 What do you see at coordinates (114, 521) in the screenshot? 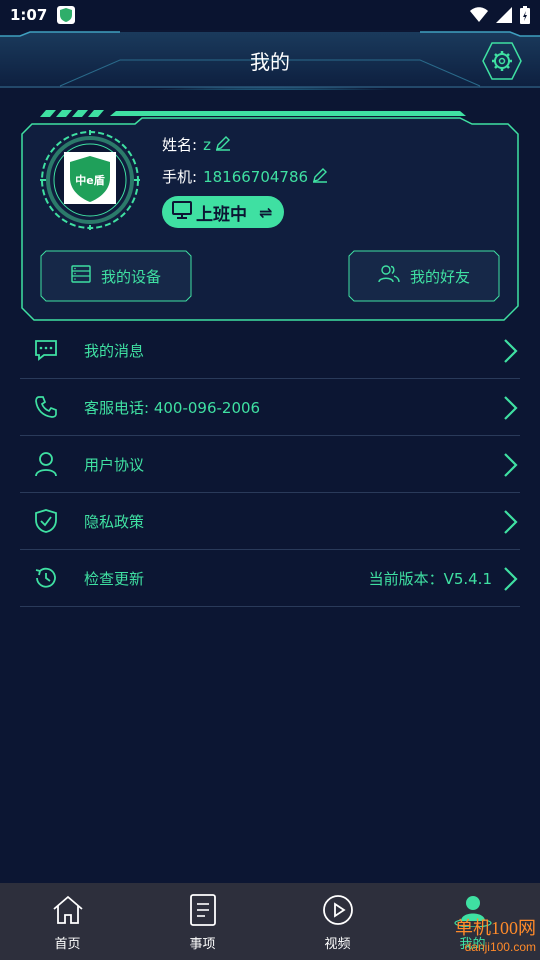
I see `menu-item-label: 隐私政策` at bounding box center [114, 521].